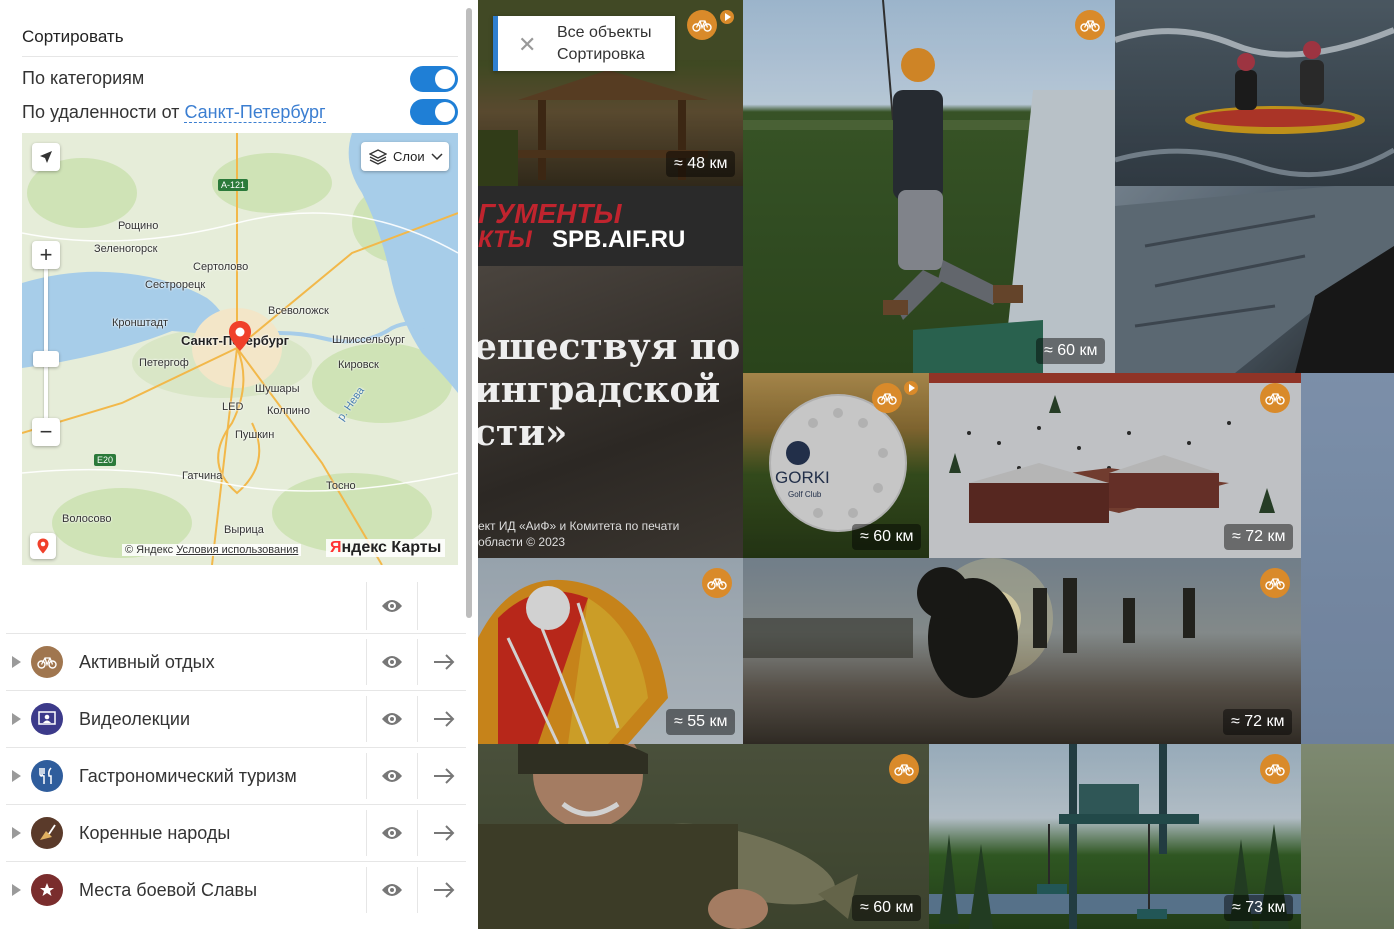 This screenshot has width=1394, height=929. I want to click on map-label: Шушары, so click(277, 389).